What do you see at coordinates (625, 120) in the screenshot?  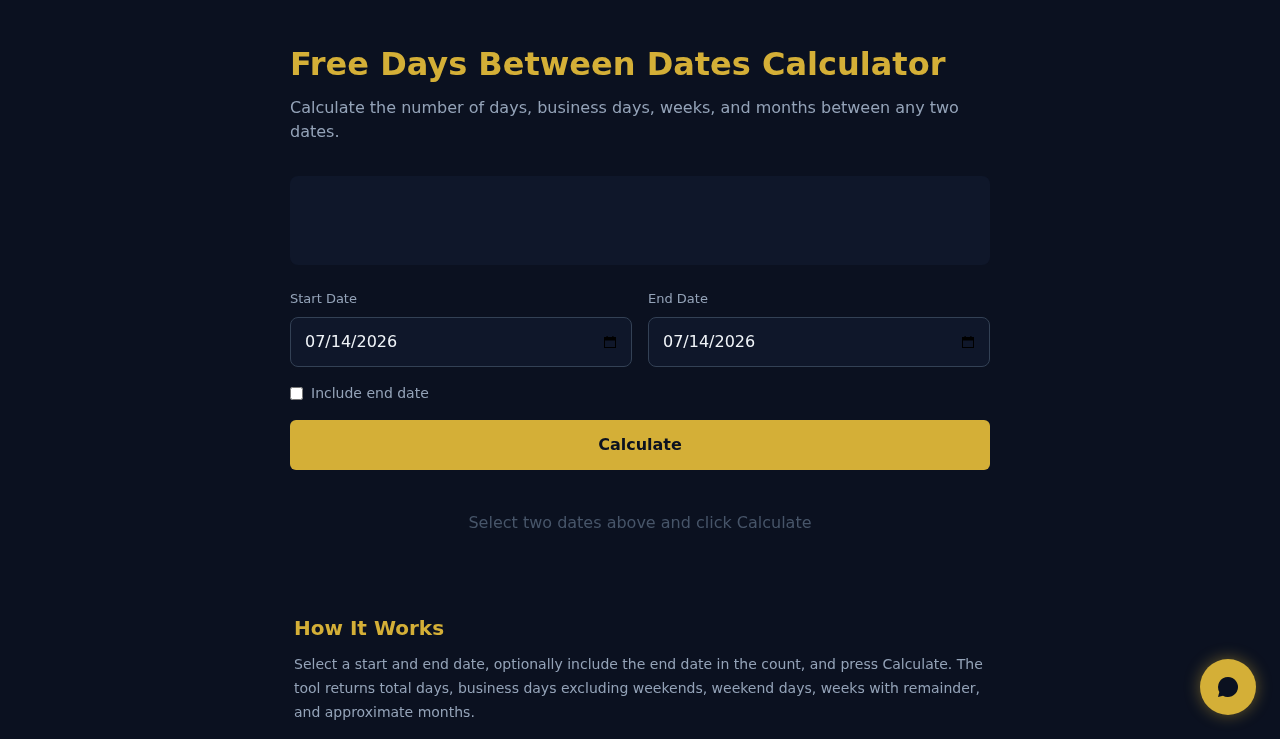 I see `page-subtitle: Calculate the number of days, business days, weeks, and months between any two dates.` at bounding box center [625, 120].